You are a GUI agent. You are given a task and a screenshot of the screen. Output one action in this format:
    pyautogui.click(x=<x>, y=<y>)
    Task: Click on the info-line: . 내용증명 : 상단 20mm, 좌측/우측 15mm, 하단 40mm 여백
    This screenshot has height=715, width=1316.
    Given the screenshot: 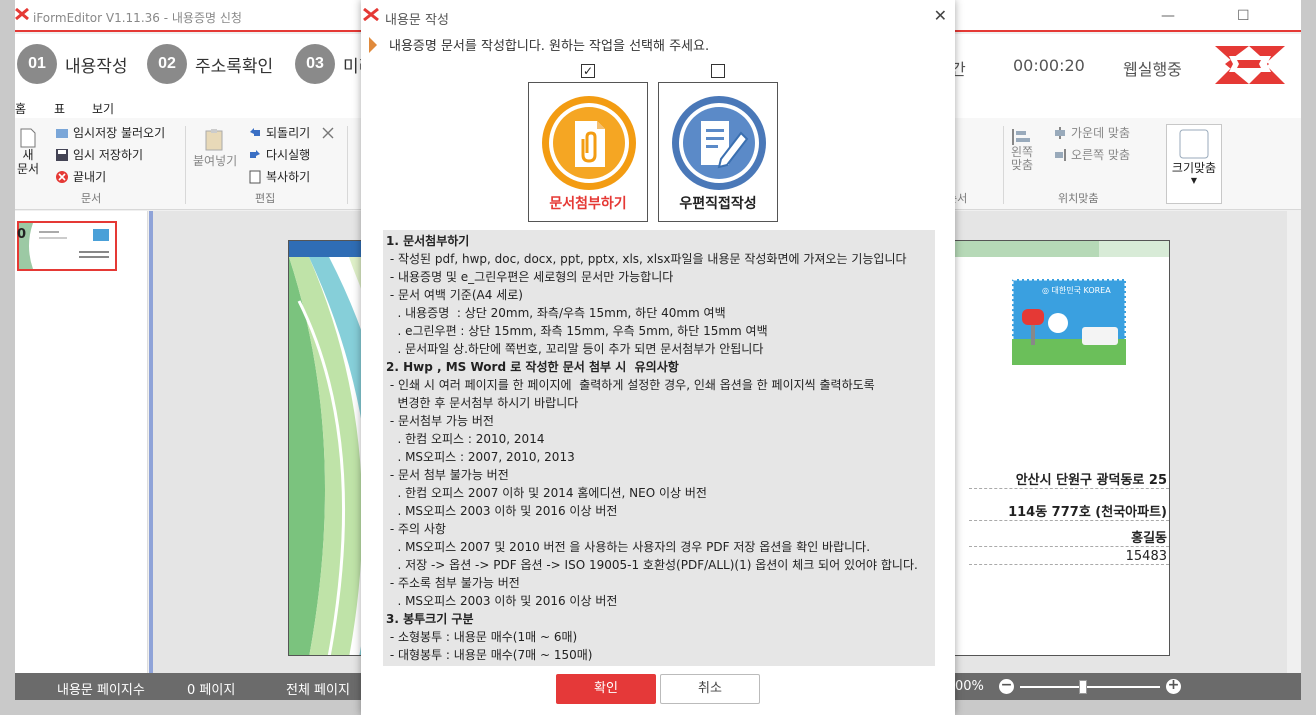 What is the action you would take?
    pyautogui.click(x=556, y=313)
    